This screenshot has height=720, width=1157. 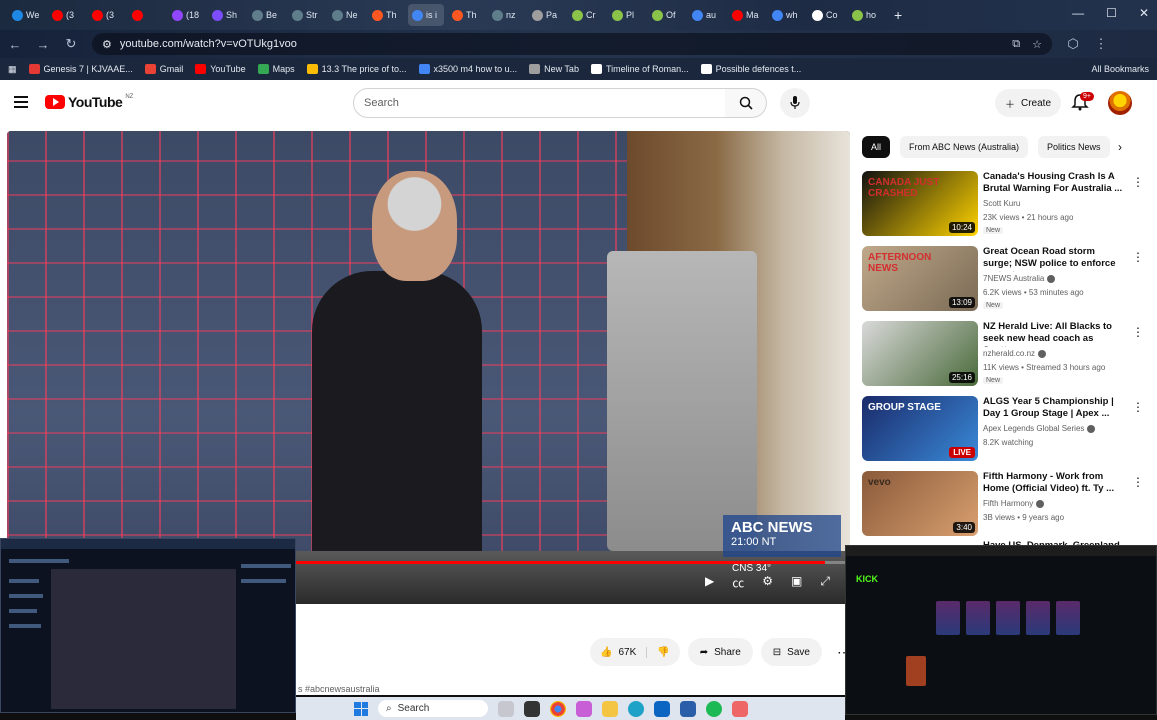 I want to click on close-icon: ✕, so click(x=1144, y=13).